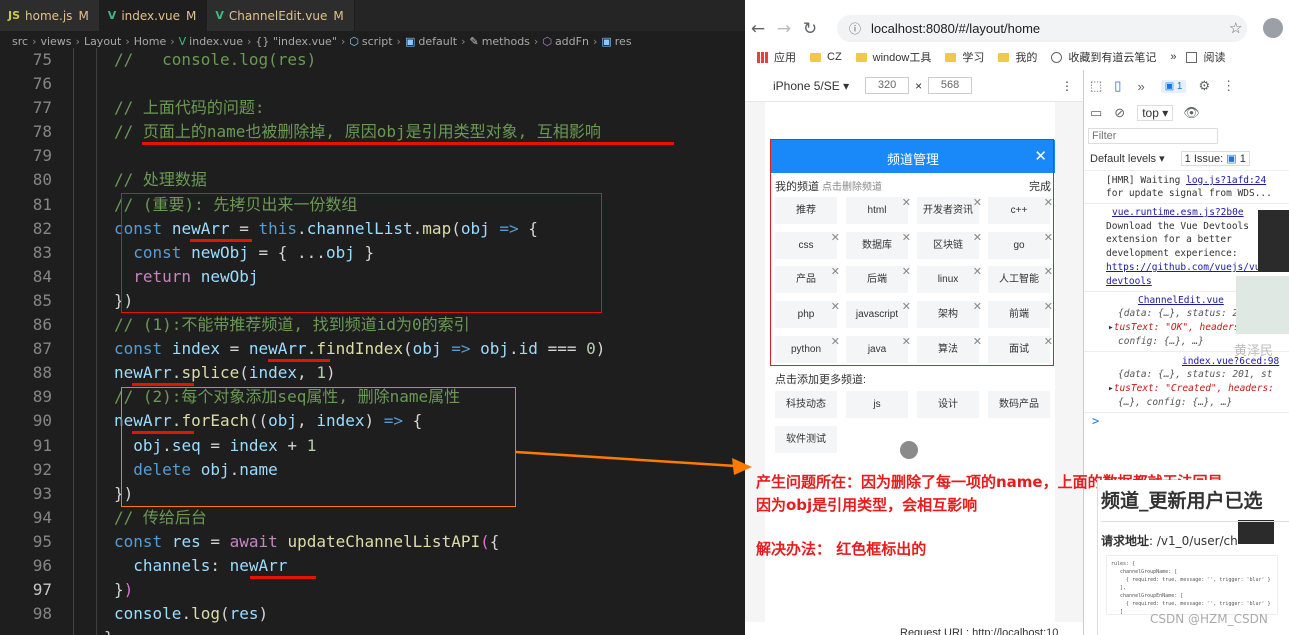 This screenshot has width=1289, height=635. I want to click on thumbnail-overlay, so click(1256, 532).